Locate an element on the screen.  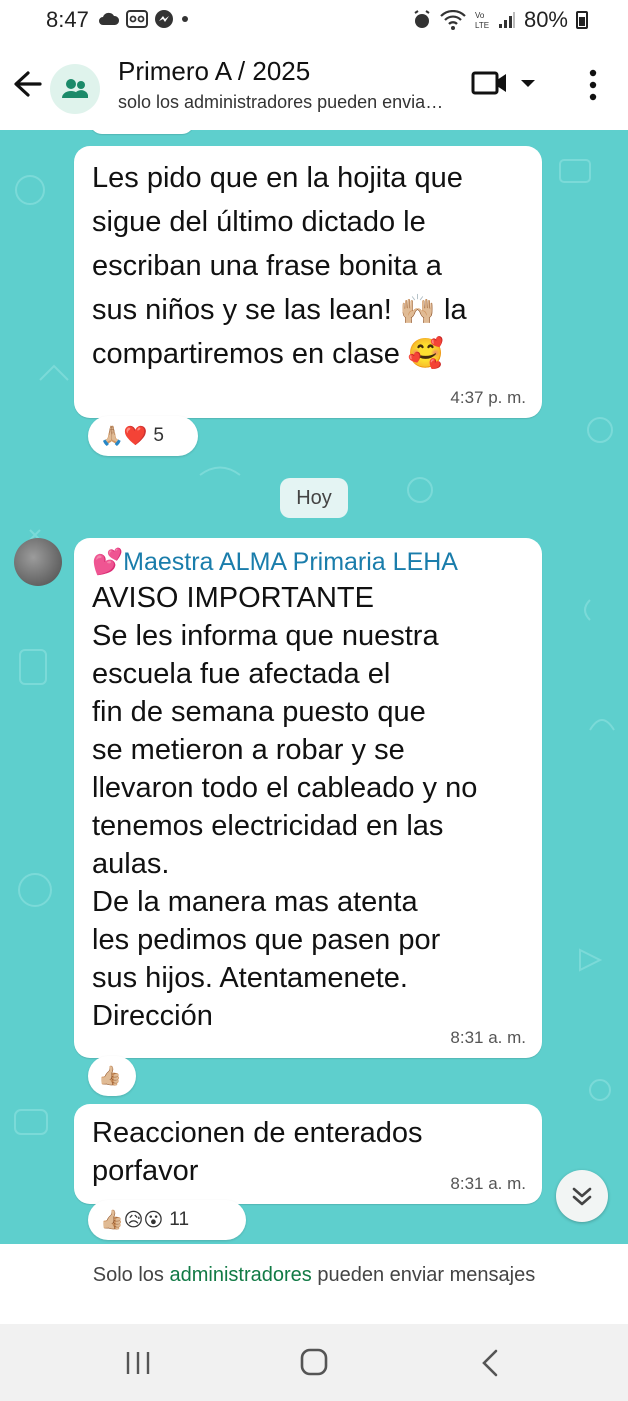
sender-avatar is located at coordinates (38, 562).